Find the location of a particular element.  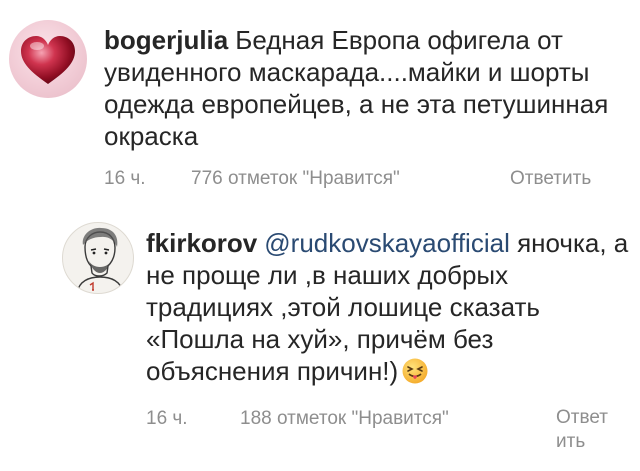

portrait-sketch-icon is located at coordinates (100, 260).